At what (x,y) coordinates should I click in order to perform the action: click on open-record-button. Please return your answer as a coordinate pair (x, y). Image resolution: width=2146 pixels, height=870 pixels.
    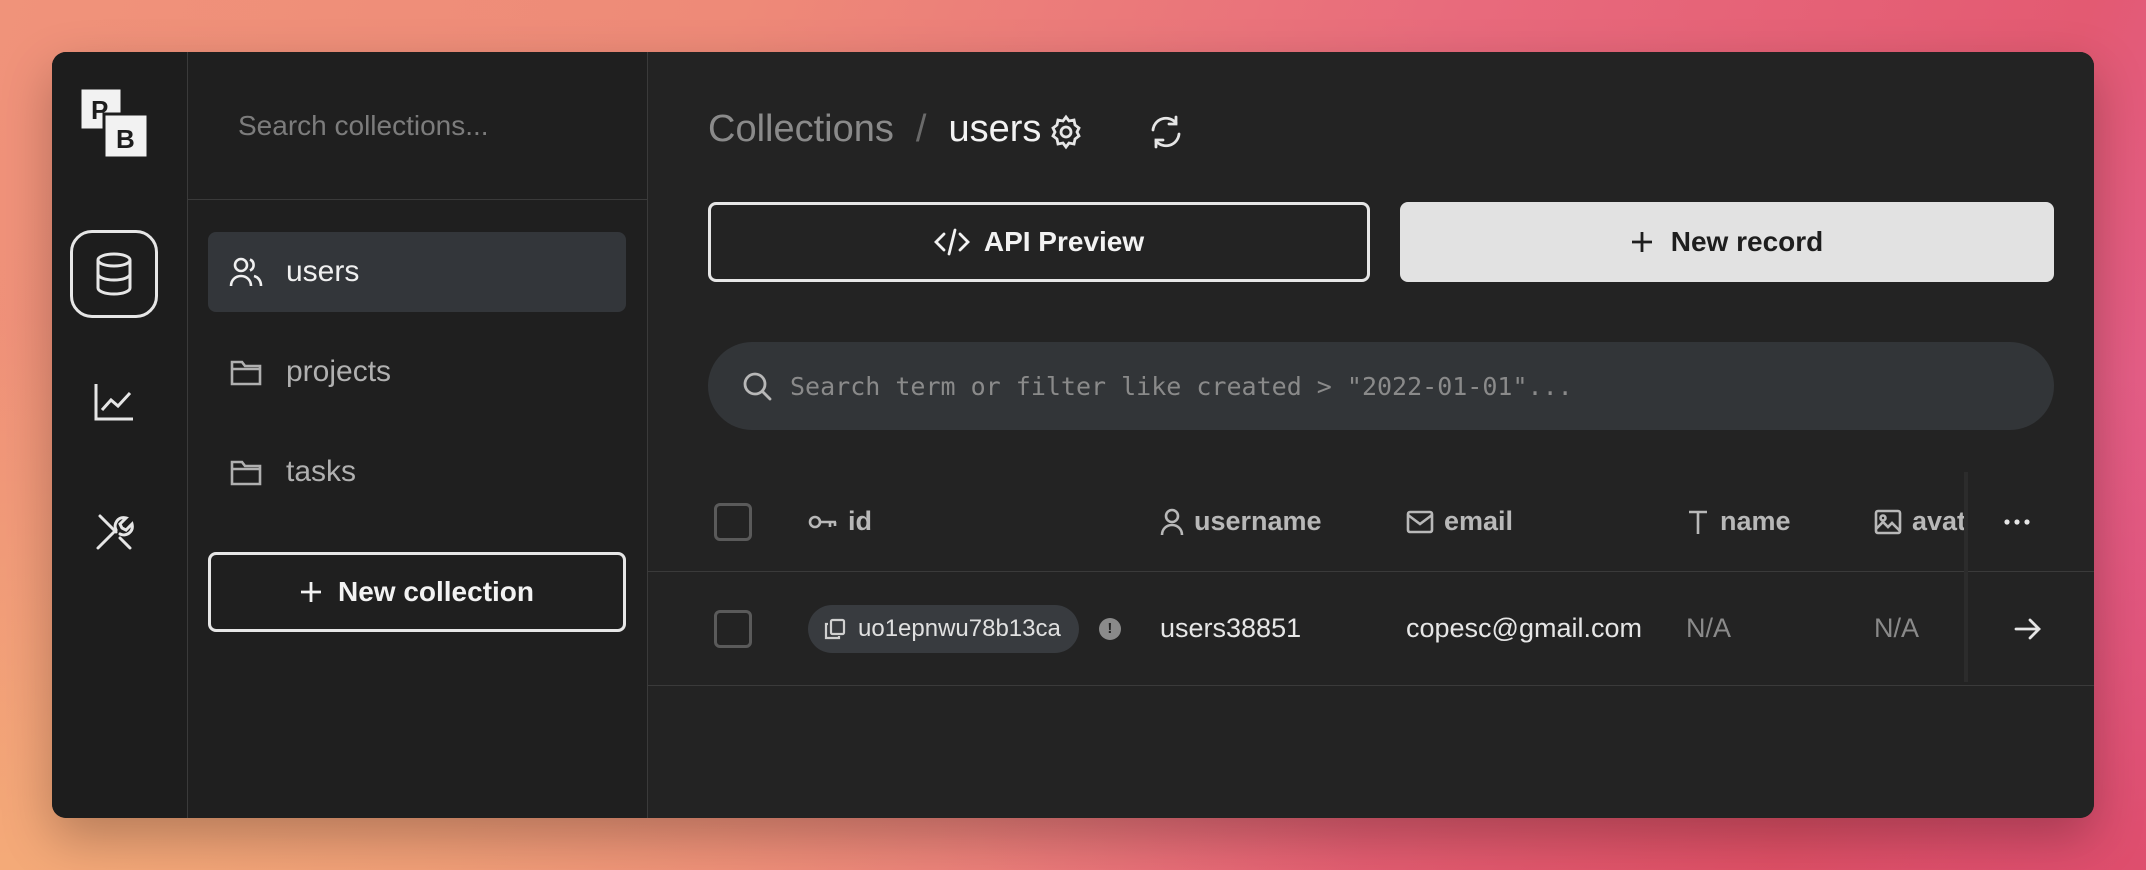
    Looking at the image, I should click on (2028, 628).